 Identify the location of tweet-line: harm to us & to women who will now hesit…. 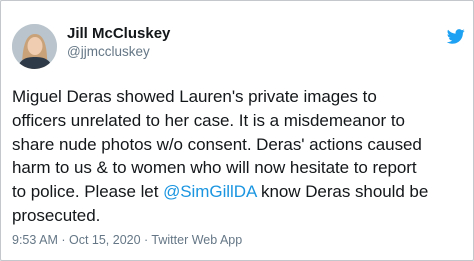
(214, 168).